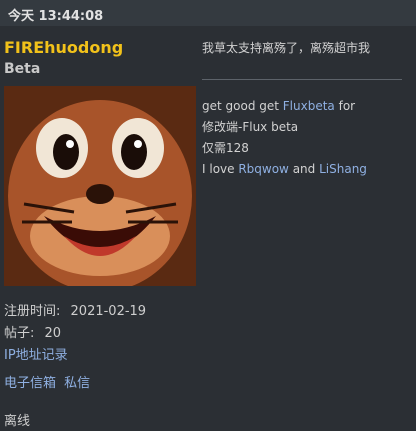 This screenshot has height=431, width=416. What do you see at coordinates (32, 311) in the screenshot?
I see `registered-label: 注册时间:` at bounding box center [32, 311].